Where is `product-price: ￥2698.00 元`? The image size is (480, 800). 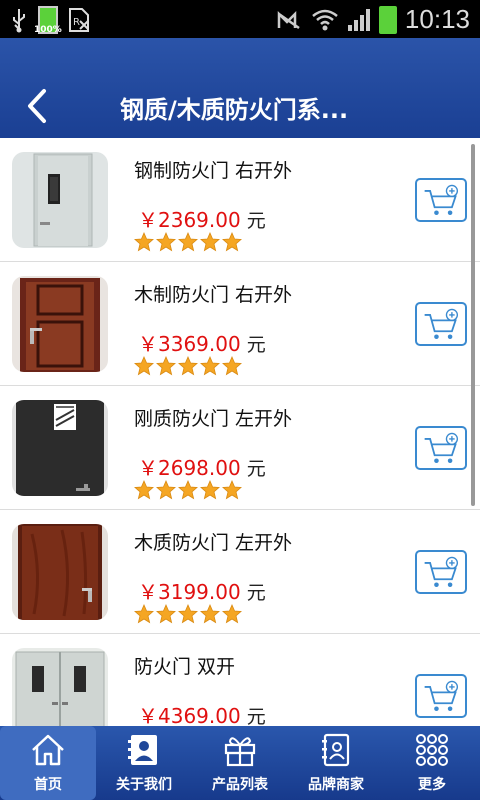 product-price: ￥2698.00 元 is located at coordinates (202, 468).